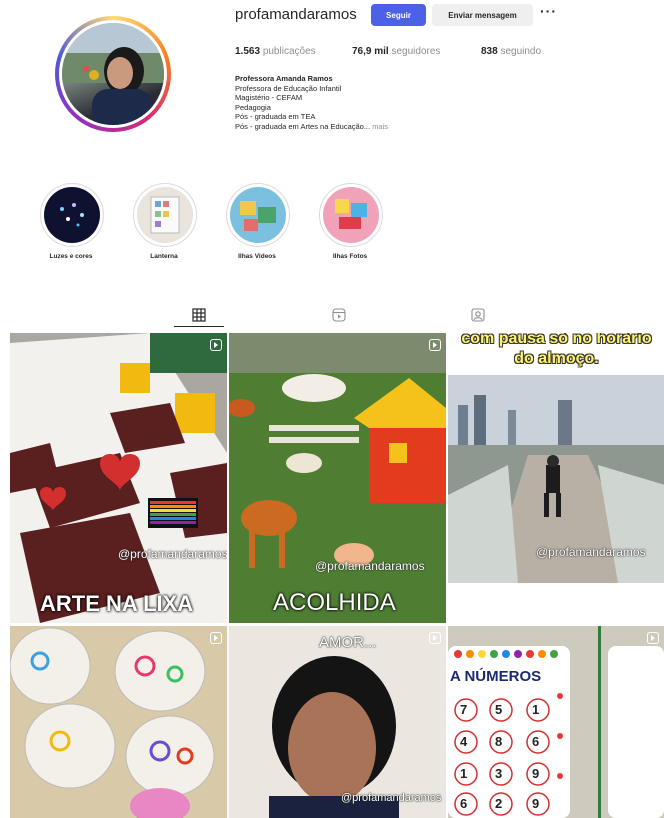 This screenshot has height=818, width=664. What do you see at coordinates (496, 676) in the screenshot?
I see `post-top-text: A NÚMEROS` at bounding box center [496, 676].